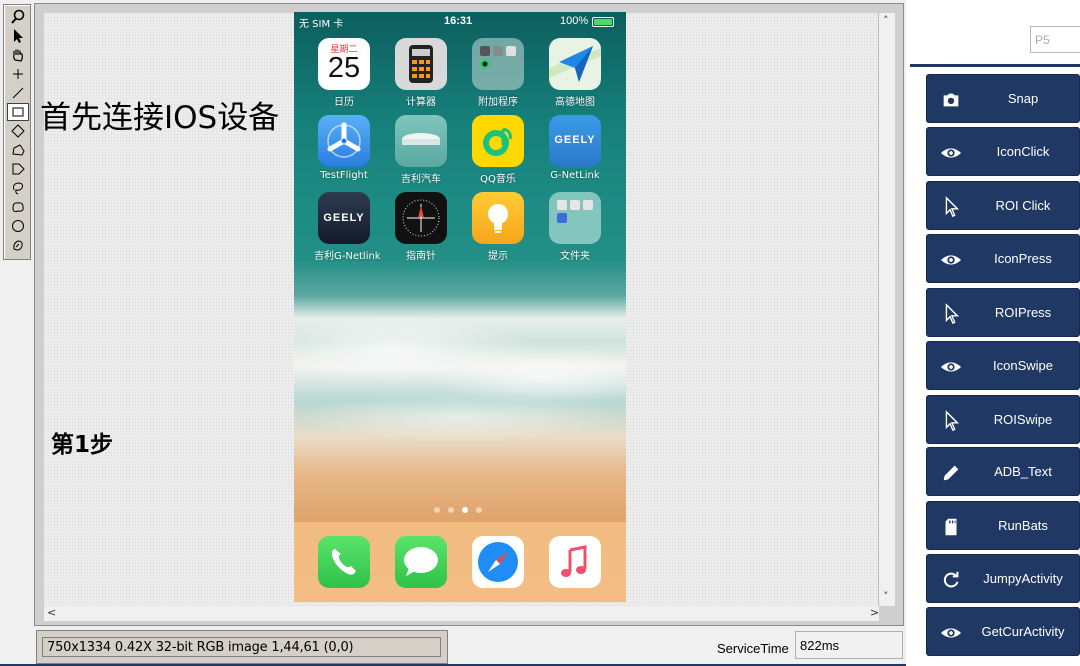 Image resolution: width=1080 pixels, height=666 pixels. What do you see at coordinates (1003, 419) in the screenshot?
I see `roi-swipe-button: ROISwipe` at bounding box center [1003, 419].